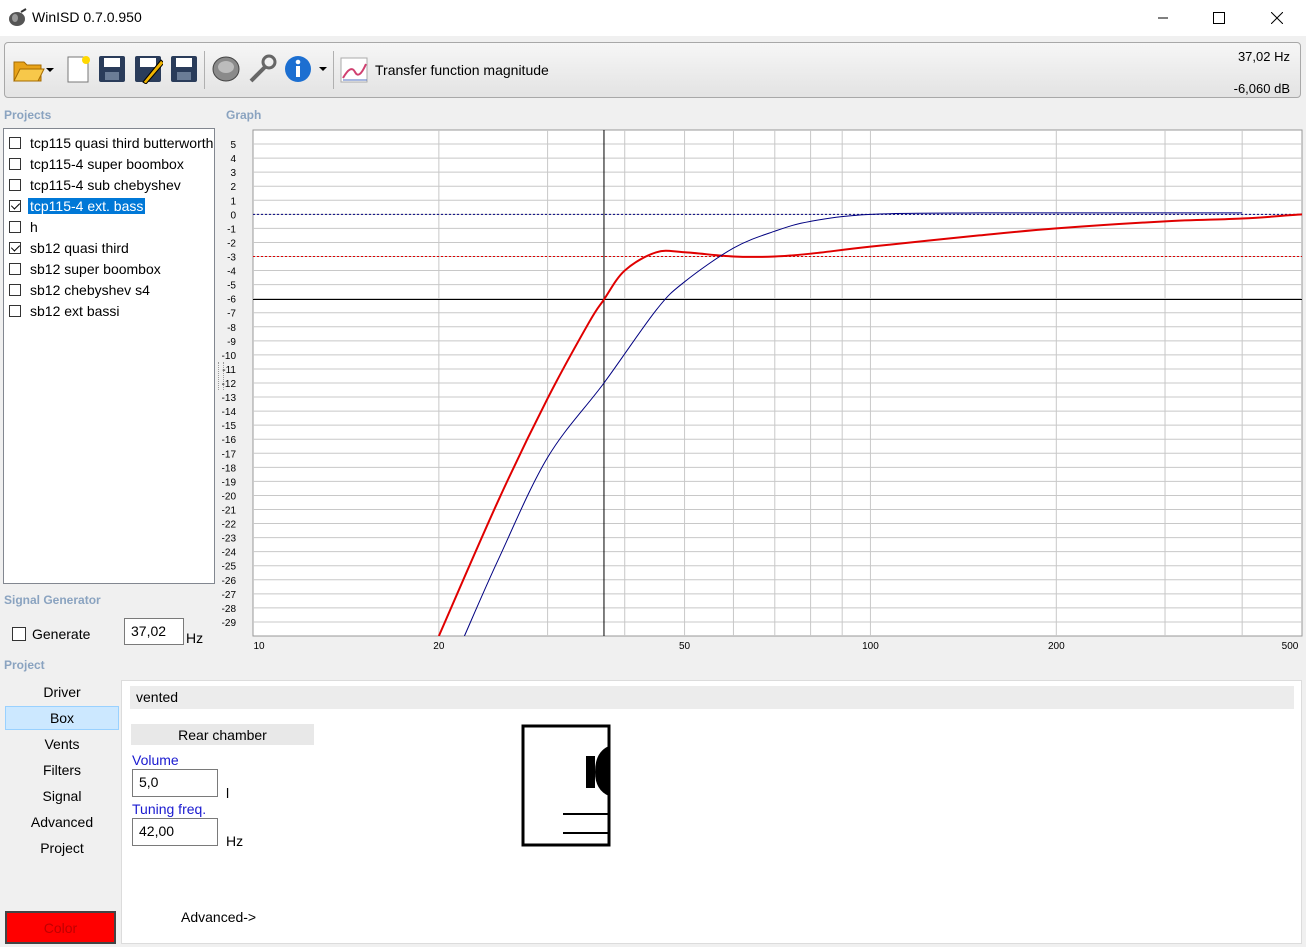  What do you see at coordinates (169, 809) in the screenshot?
I see `tuning-freq-label: Tuning freq.` at bounding box center [169, 809].